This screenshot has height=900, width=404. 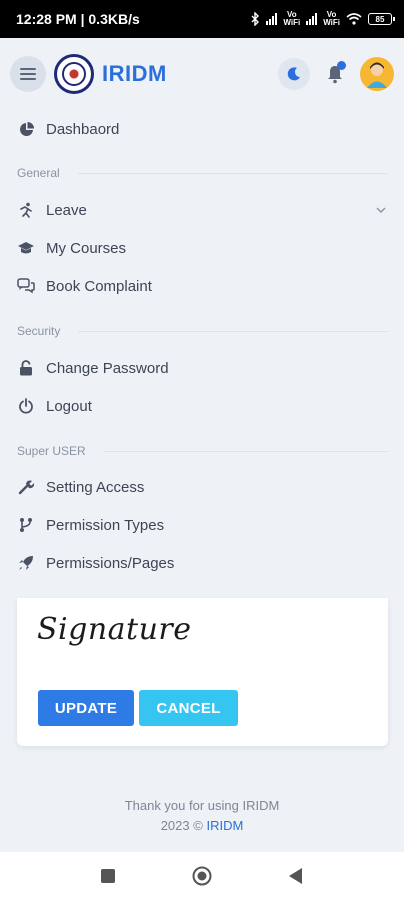 I want to click on recents-button, so click(x=108, y=876).